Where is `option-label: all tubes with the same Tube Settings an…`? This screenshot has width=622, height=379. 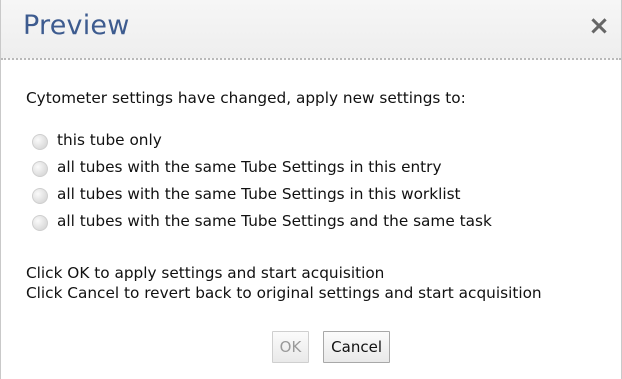 option-label: all tubes with the same Tube Settings an… is located at coordinates (274, 221).